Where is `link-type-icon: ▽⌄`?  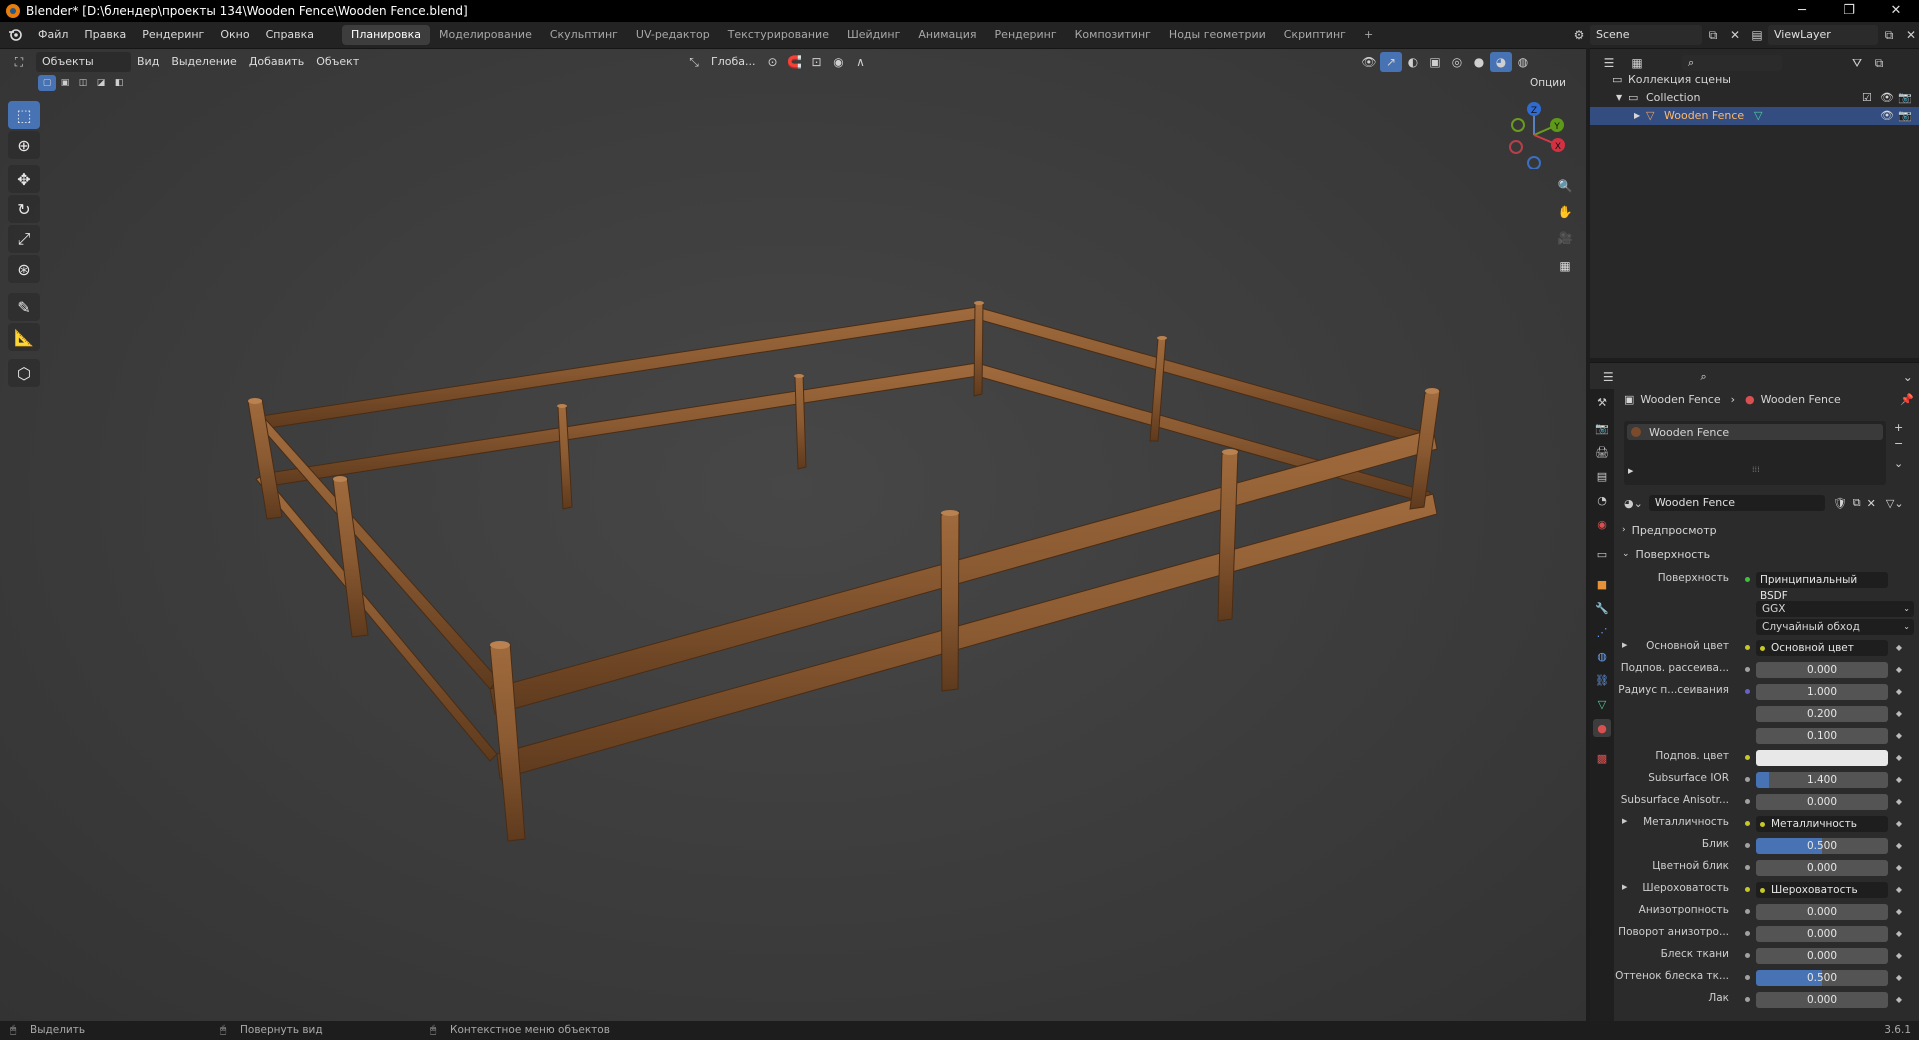
link-type-icon: ▽⌄ is located at coordinates (1895, 503).